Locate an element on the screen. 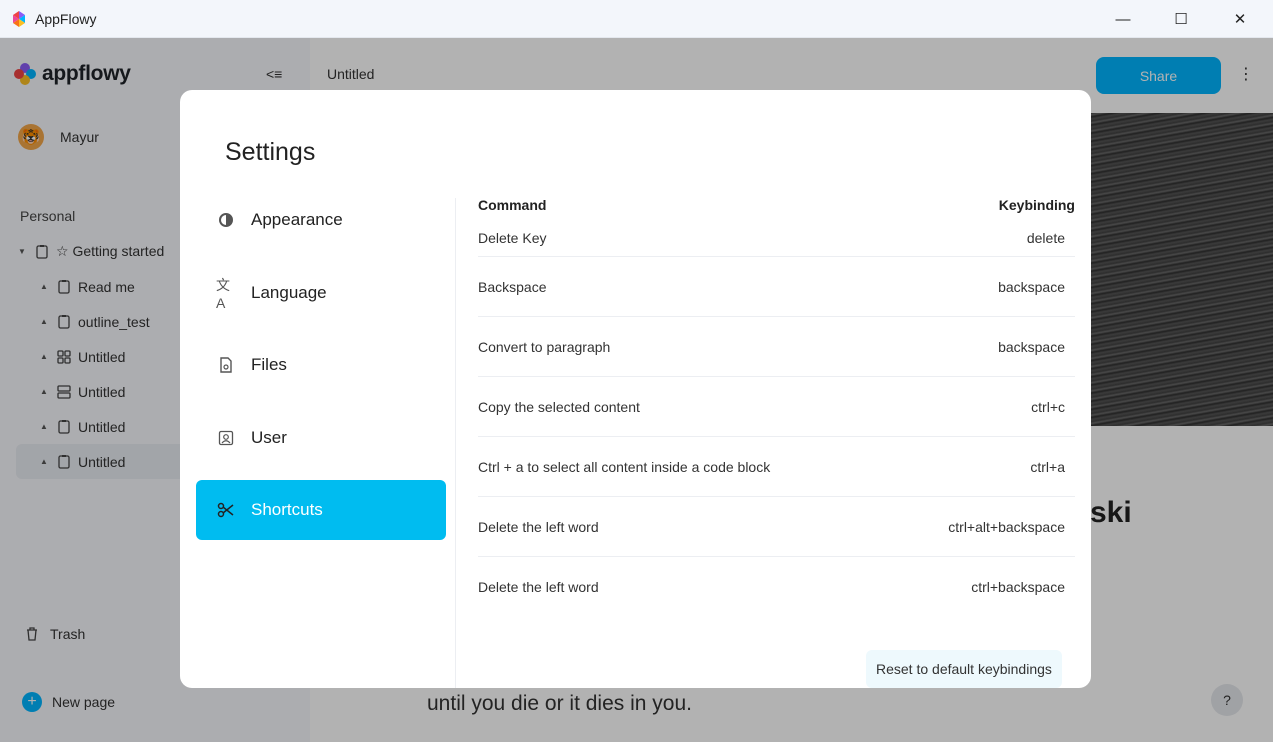 The image size is (1273, 742). table-header: Command Keybinding is located at coordinates (776, 208).